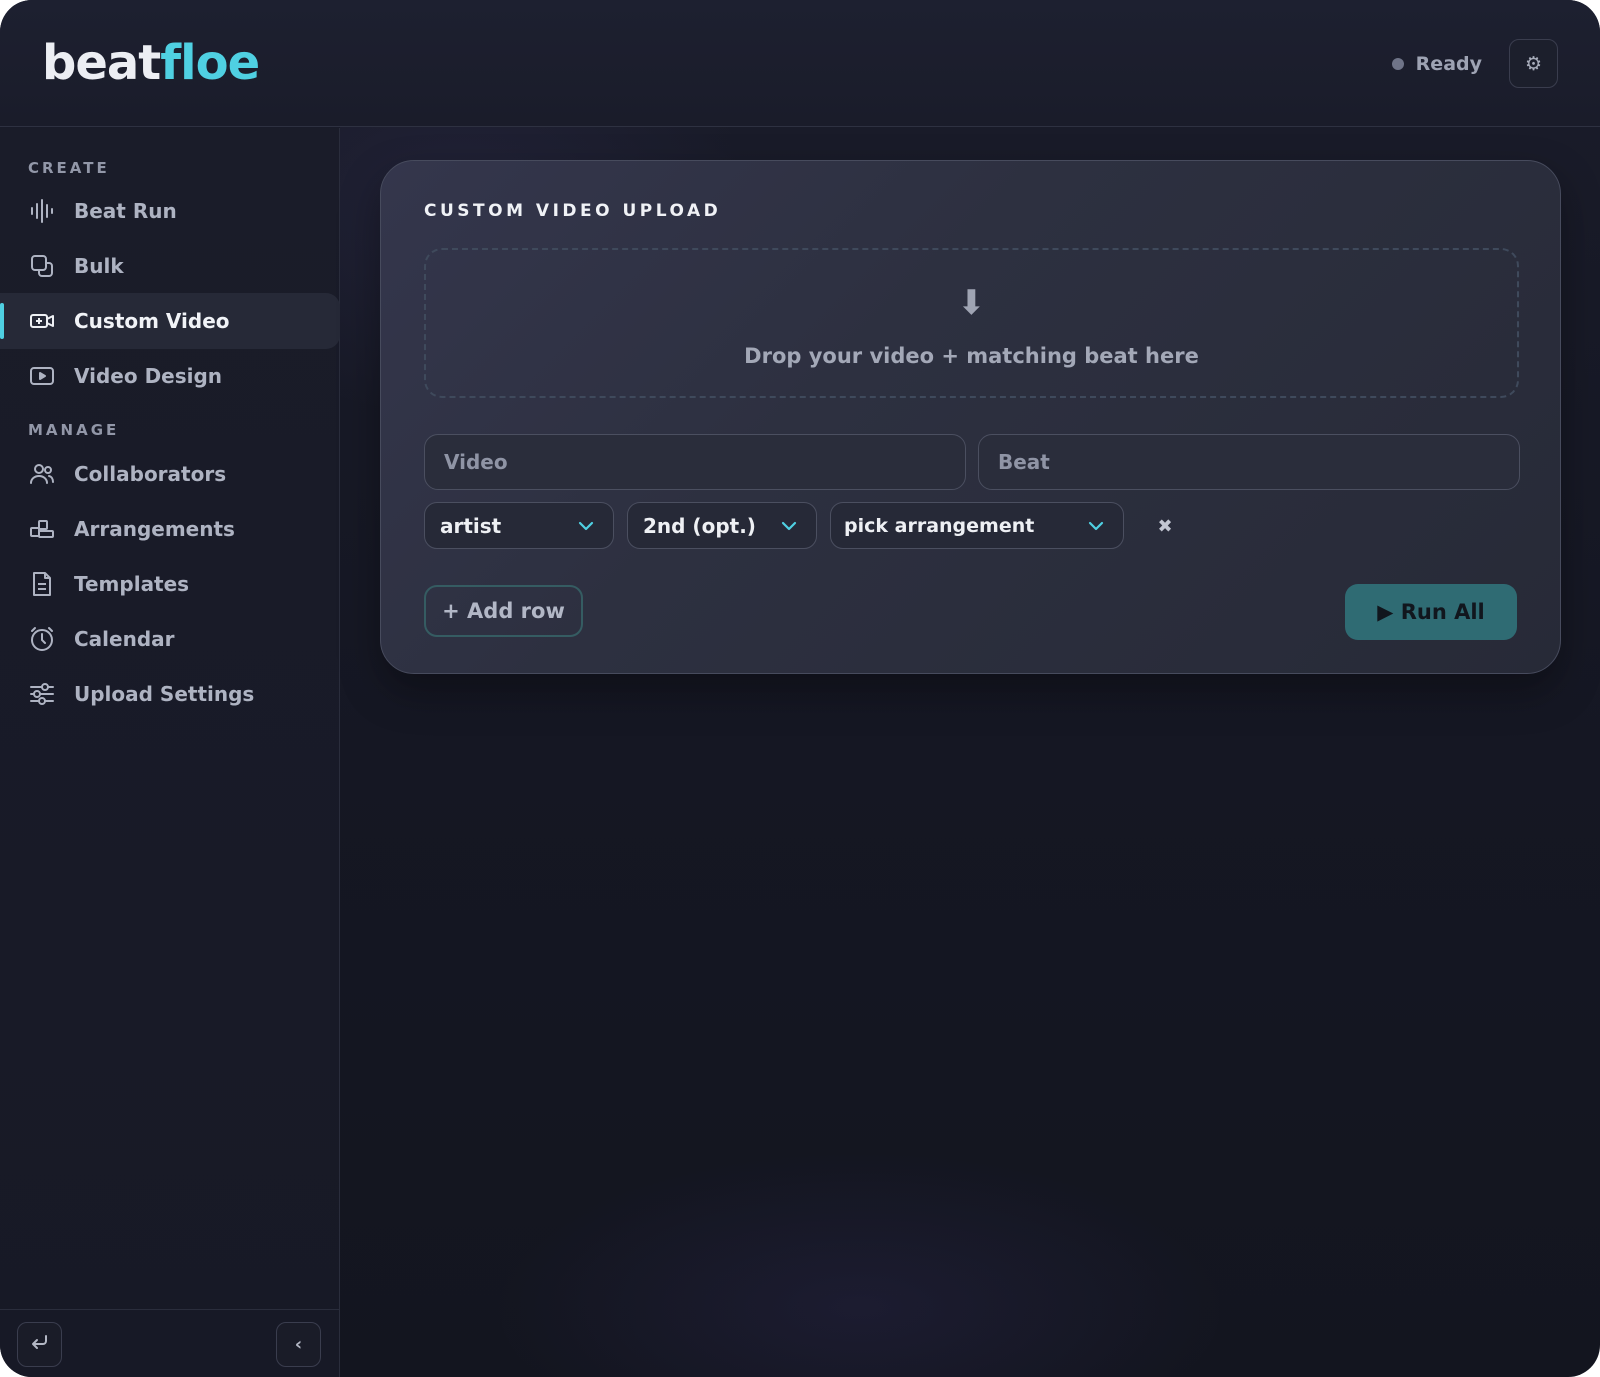 The image size is (1600, 1377). I want to click on artist-select: artist, so click(519, 525).